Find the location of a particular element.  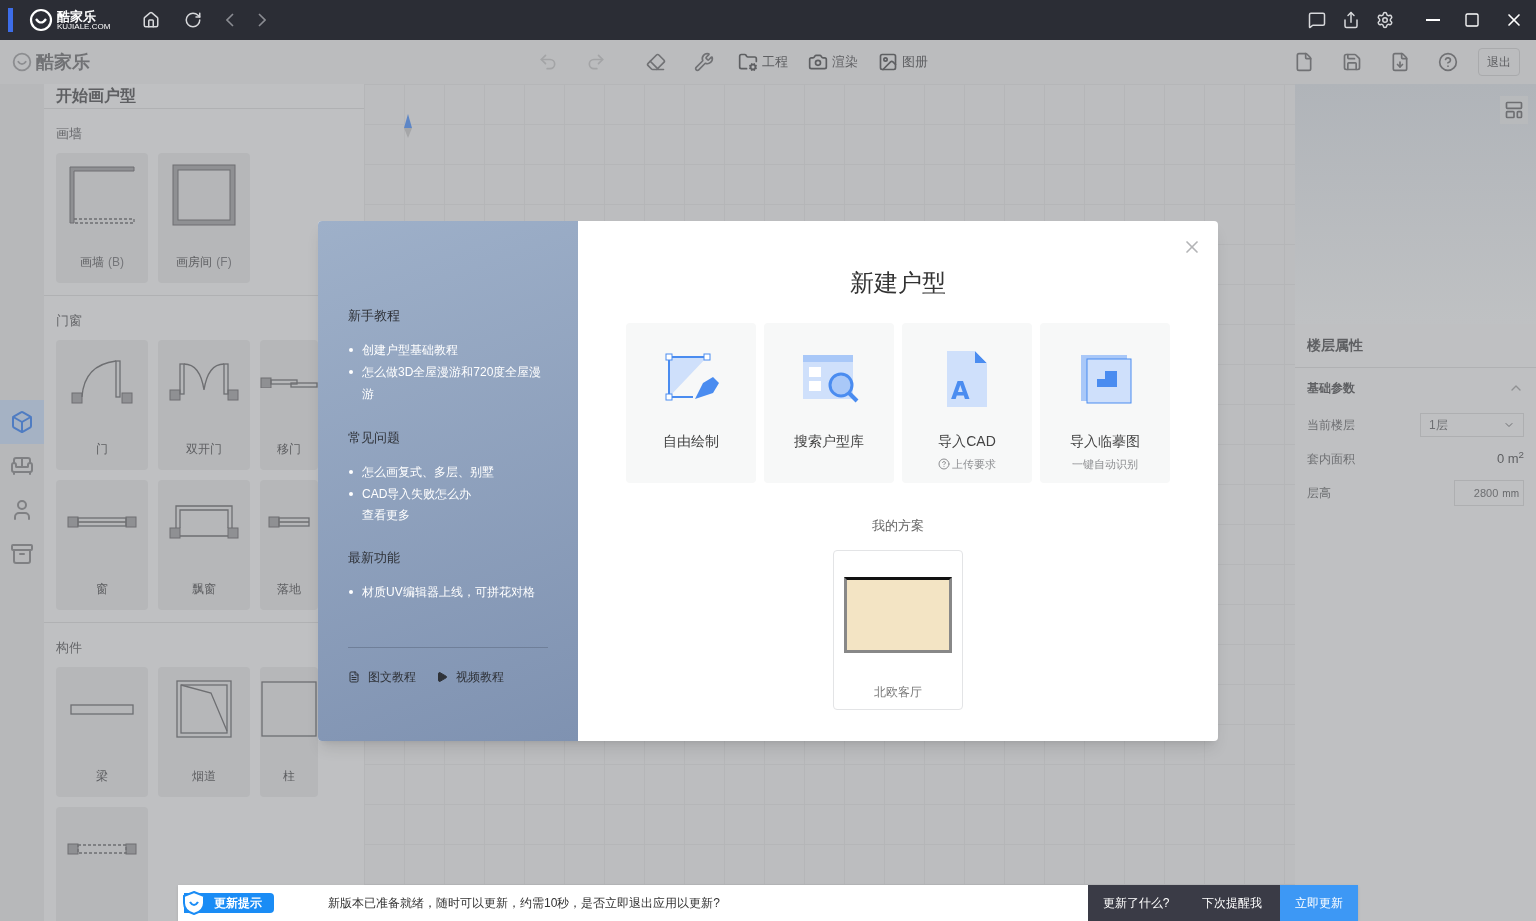

update-action-button: 更新了什么? is located at coordinates (1136, 903).